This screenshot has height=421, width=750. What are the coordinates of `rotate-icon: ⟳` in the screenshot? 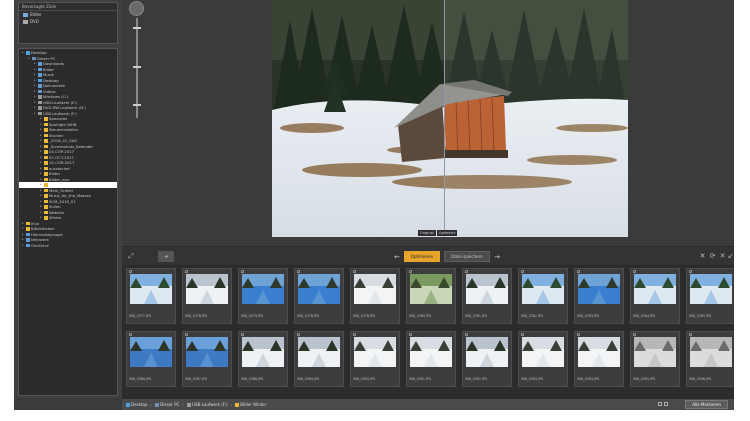 It's located at (712, 256).